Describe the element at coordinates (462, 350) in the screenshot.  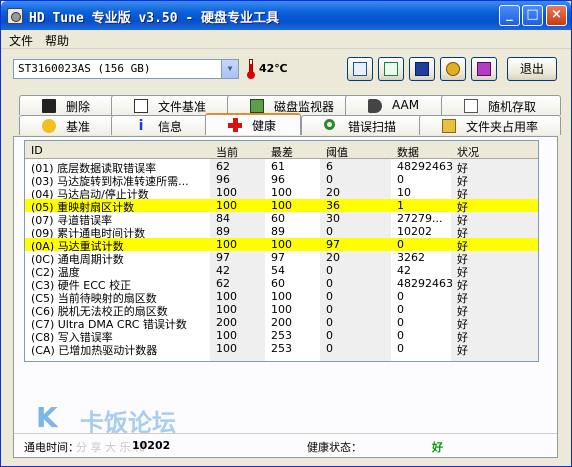
I see `status-value: 好` at that location.